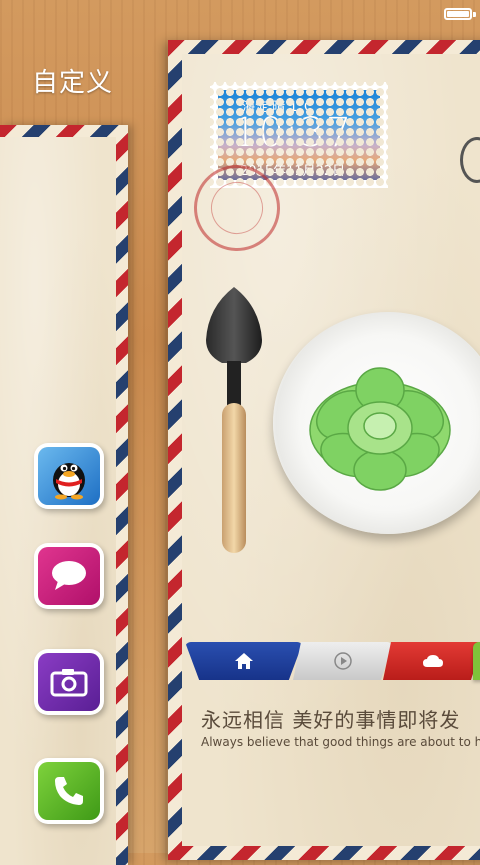 The width and height of the screenshot is (480, 865). I want to click on battery-tip, so click(474, 14).